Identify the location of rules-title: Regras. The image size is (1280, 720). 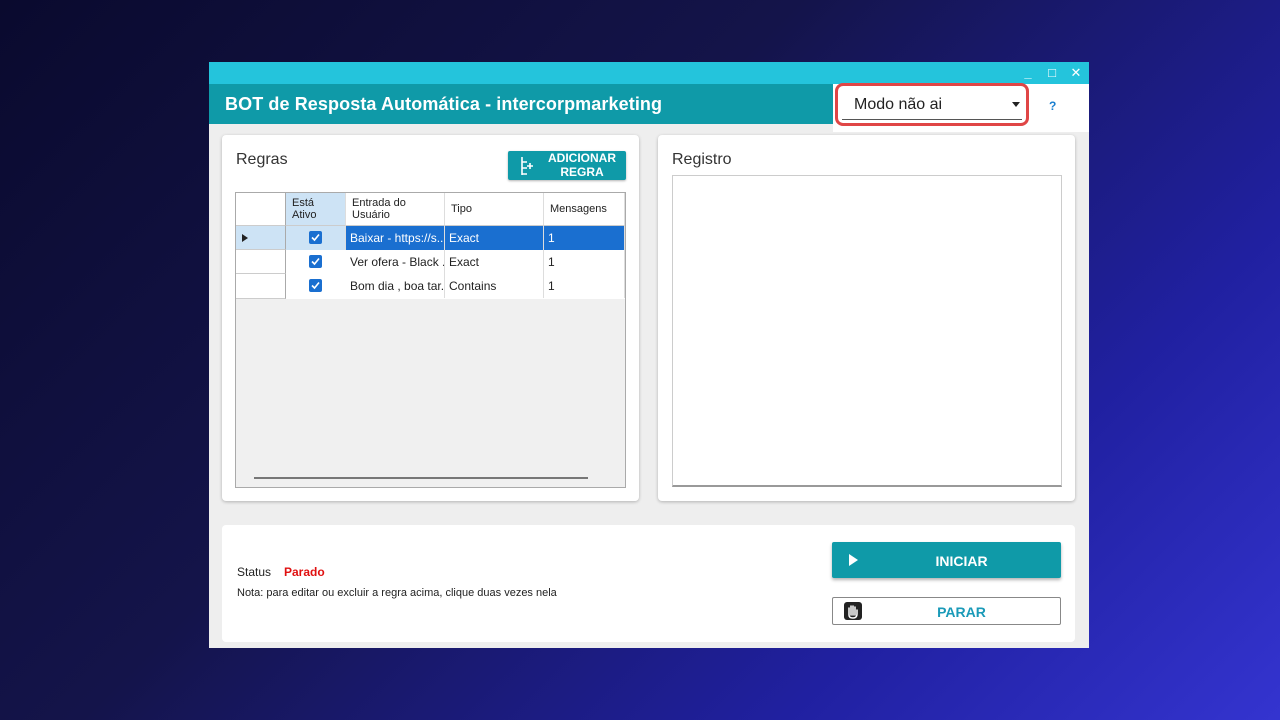
(262, 159).